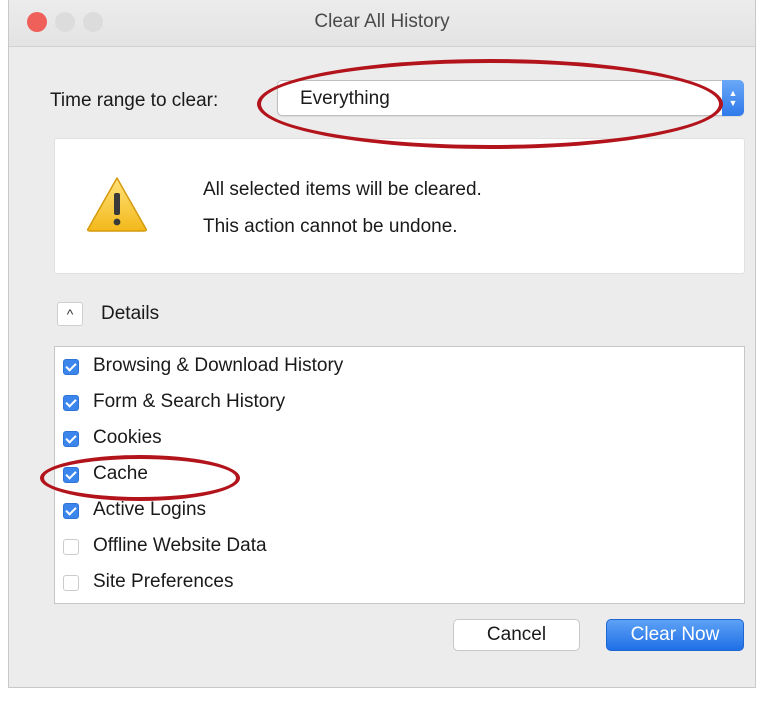  What do you see at coordinates (510, 98) in the screenshot?
I see `time-range-select: Everything ▲ ▼` at bounding box center [510, 98].